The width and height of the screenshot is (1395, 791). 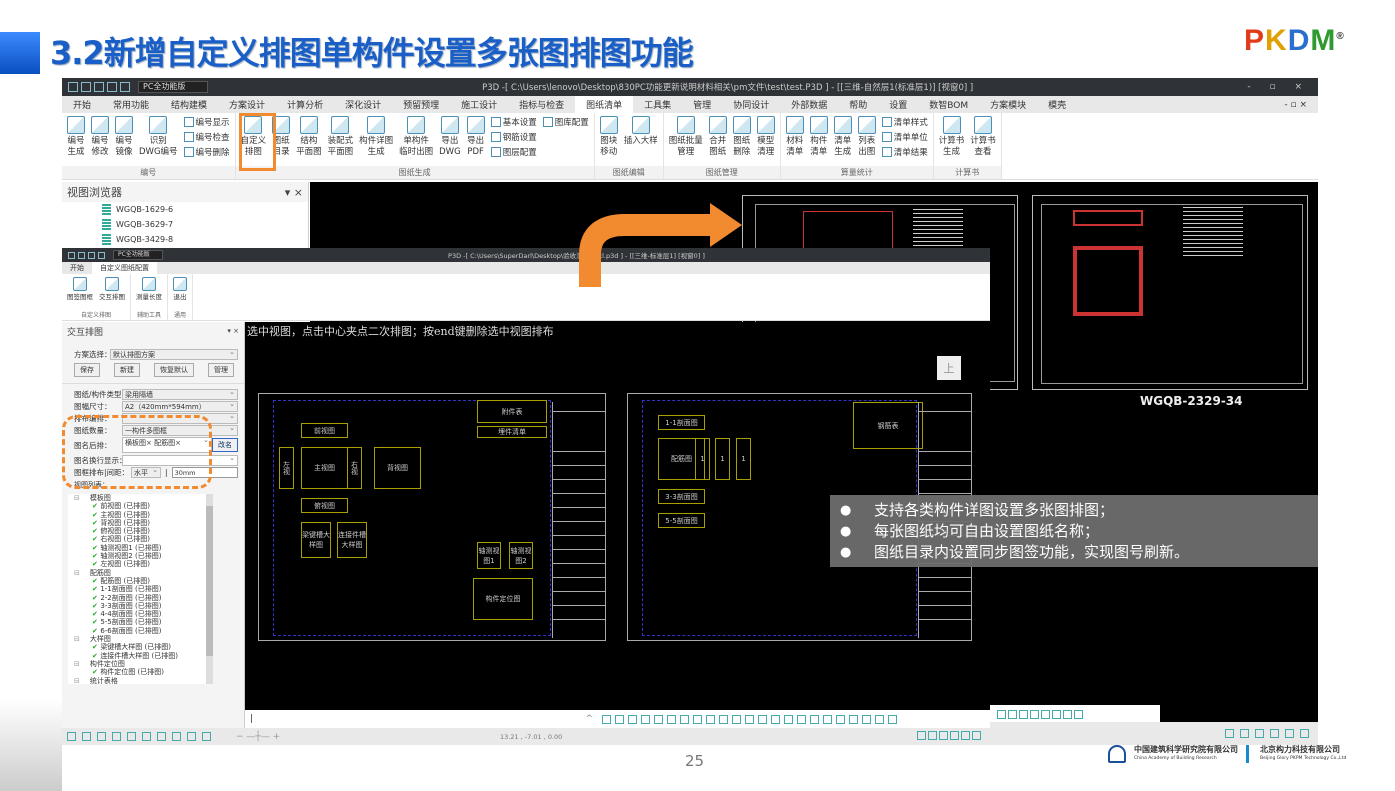 I want to click on view-placeholder: 附件表, so click(x=512, y=411).